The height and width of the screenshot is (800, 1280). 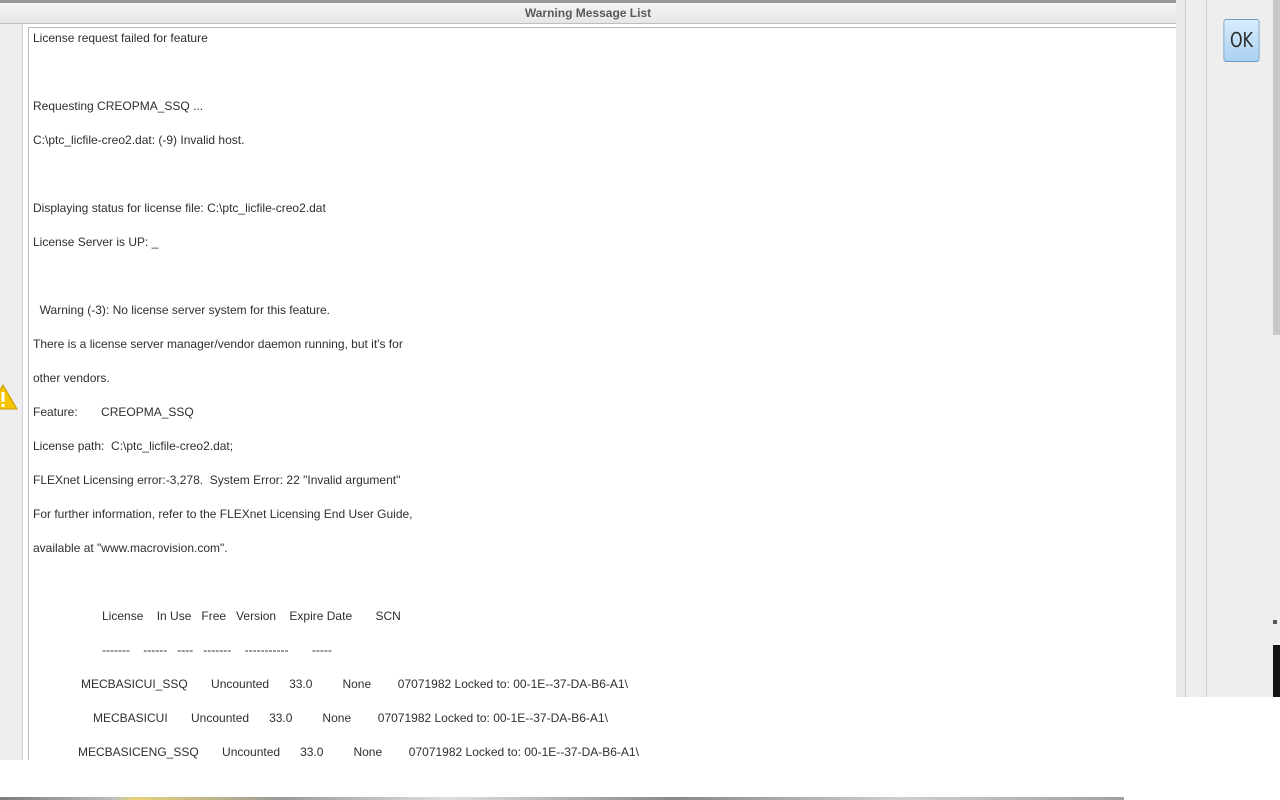 I want to click on message-line: License path: C:\ptc_licfile-creo2.dat;, so click(x=133, y=446).